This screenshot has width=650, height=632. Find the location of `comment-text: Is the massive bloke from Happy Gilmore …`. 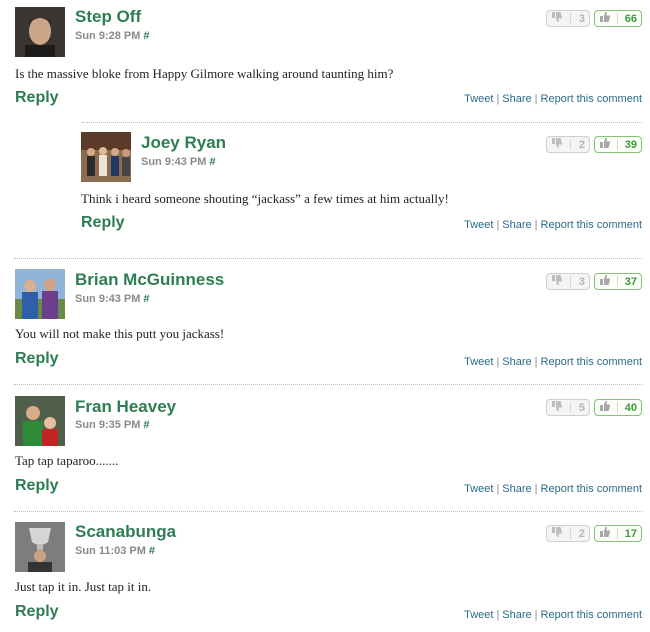

comment-text: Is the massive bloke from Happy Gilmore … is located at coordinates (204, 73).